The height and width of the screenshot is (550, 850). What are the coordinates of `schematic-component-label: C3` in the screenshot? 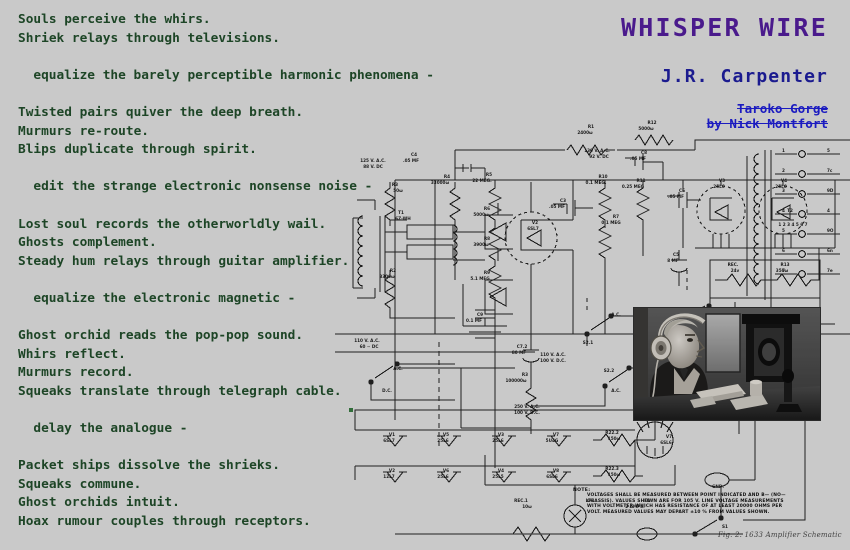 It's located at (563, 200).